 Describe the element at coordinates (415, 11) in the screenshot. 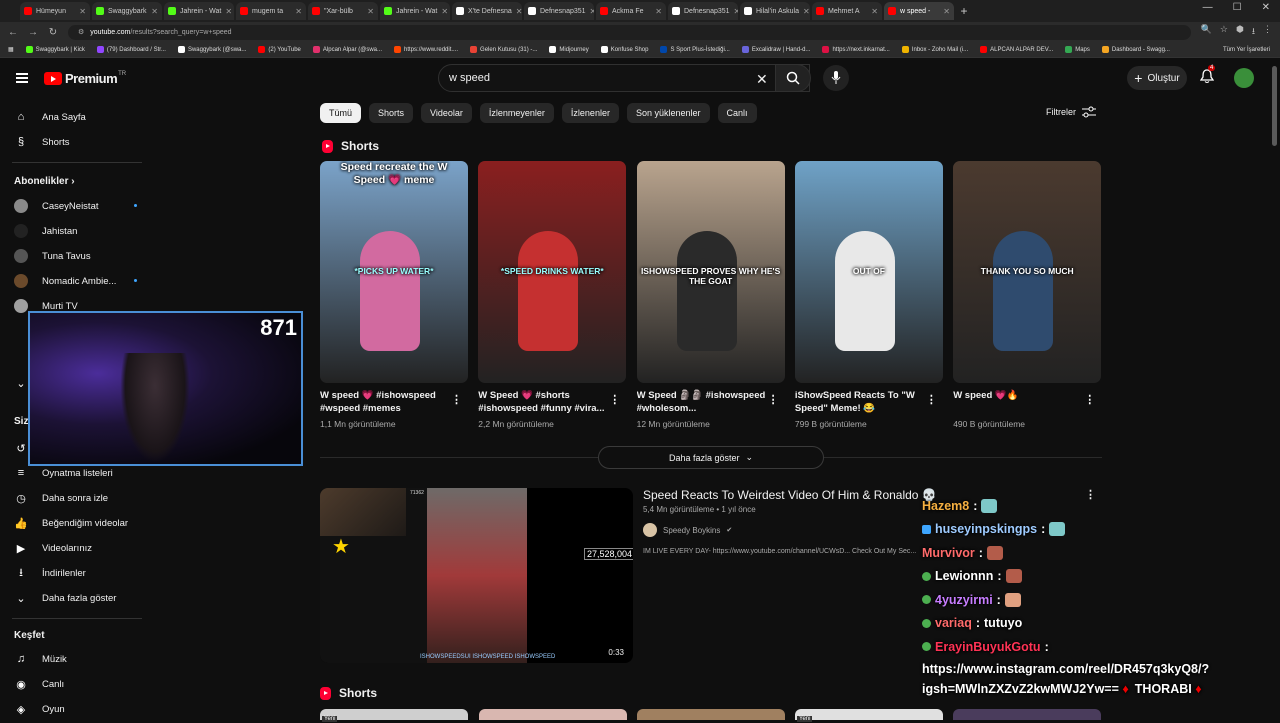

I see `browser-tab: Jahrein - Wat ✕` at that location.